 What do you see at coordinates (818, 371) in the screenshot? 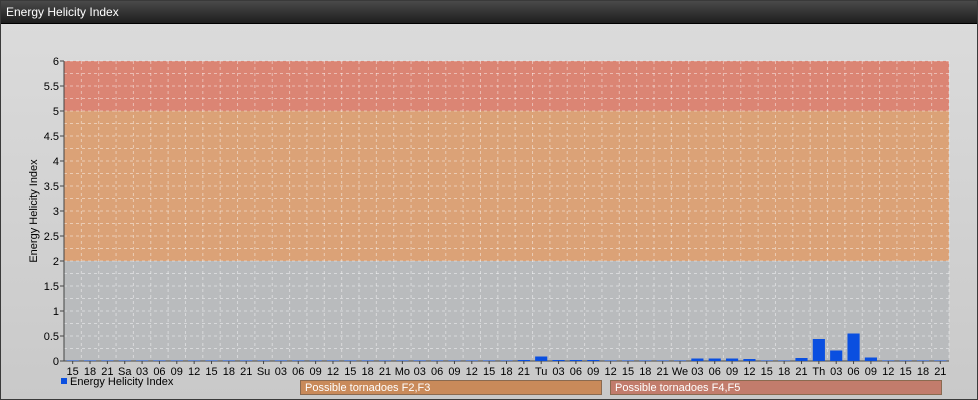
I see `x-tick-label: Th` at bounding box center [818, 371].